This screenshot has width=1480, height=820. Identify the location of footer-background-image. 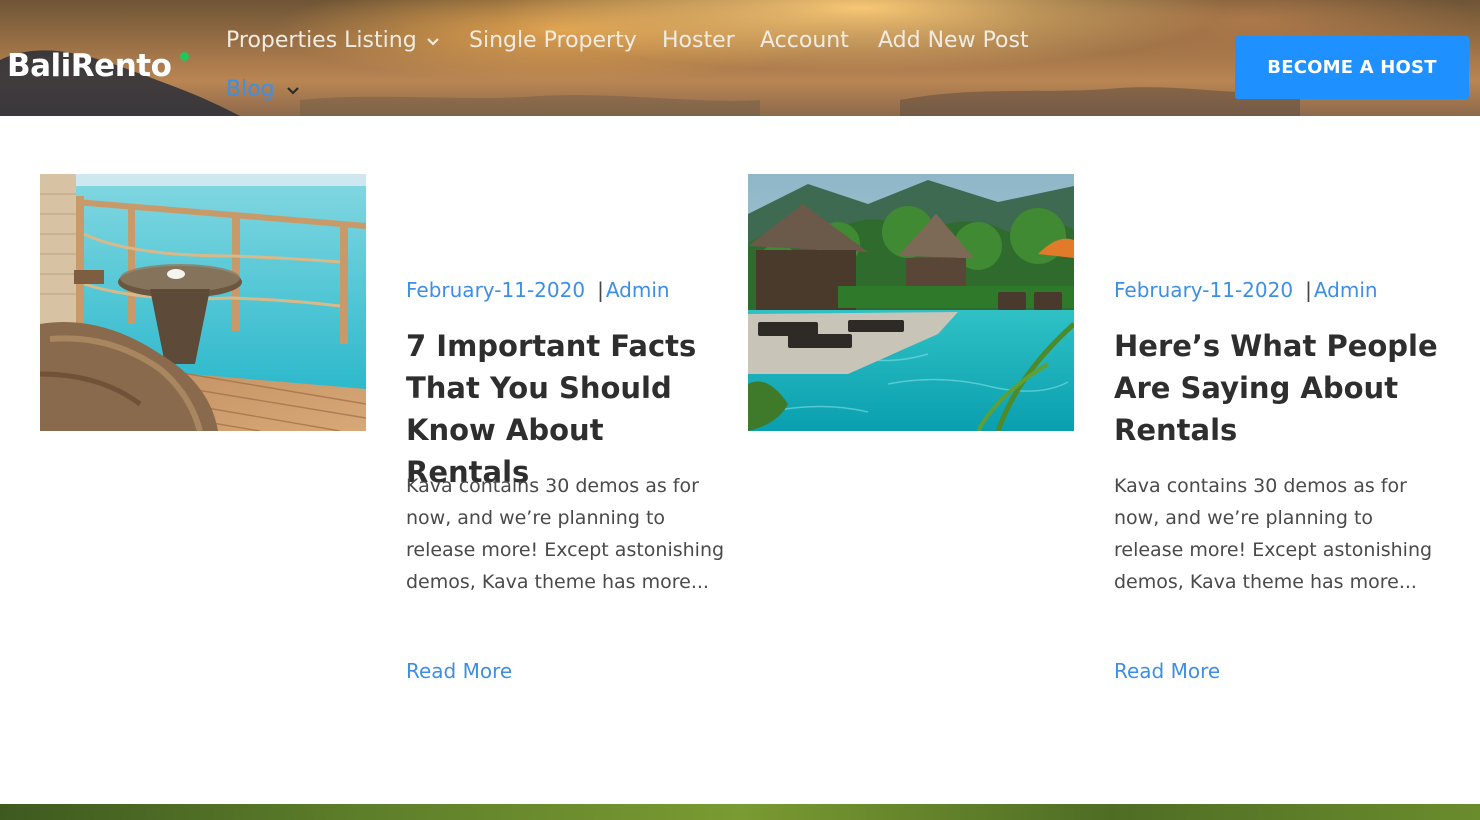
(740, 812).